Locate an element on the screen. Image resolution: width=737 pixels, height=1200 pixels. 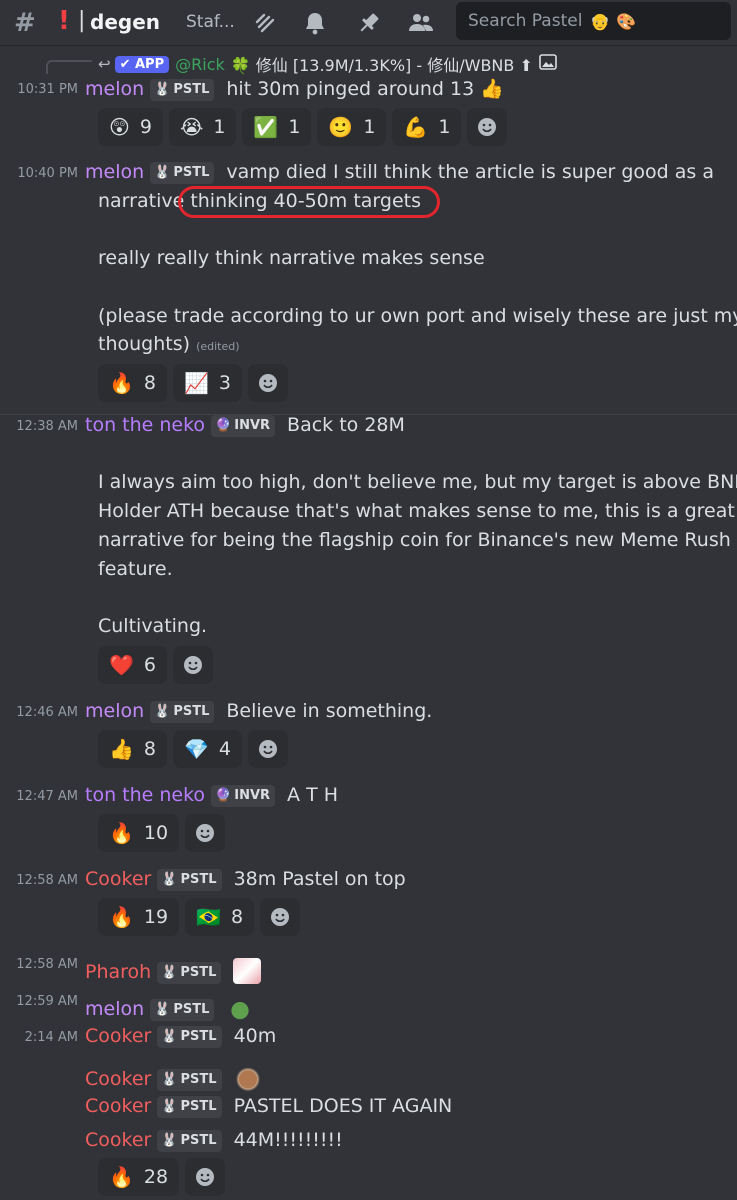
search-placeholder: Search Pastel is located at coordinates (525, 21).